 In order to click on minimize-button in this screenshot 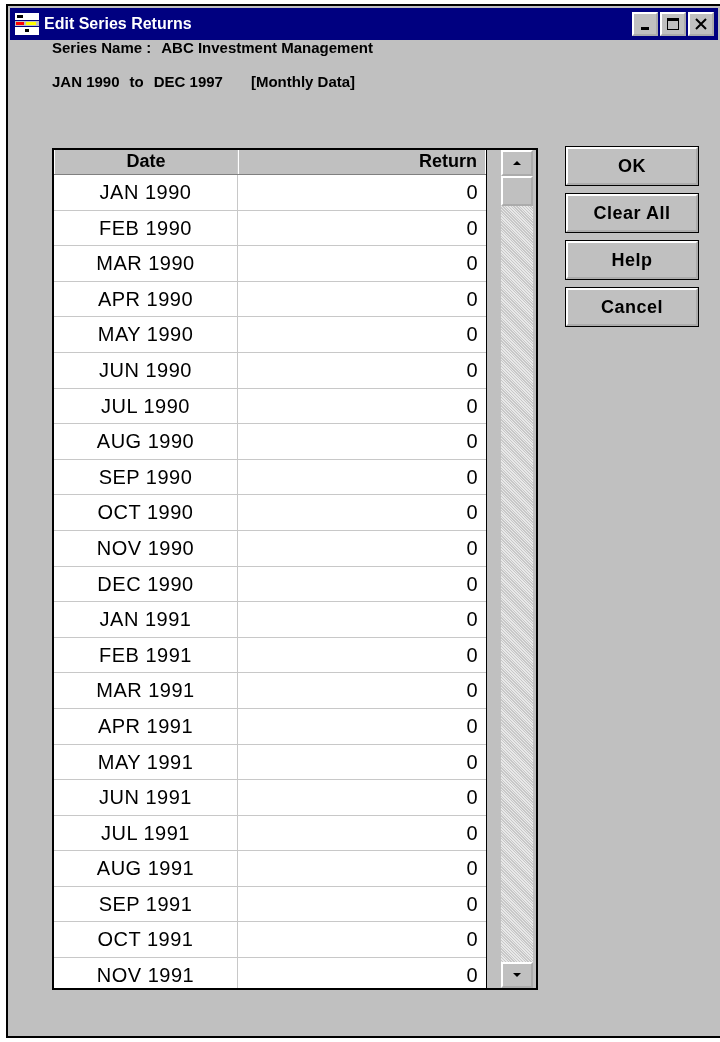, I will do `click(645, 24)`.